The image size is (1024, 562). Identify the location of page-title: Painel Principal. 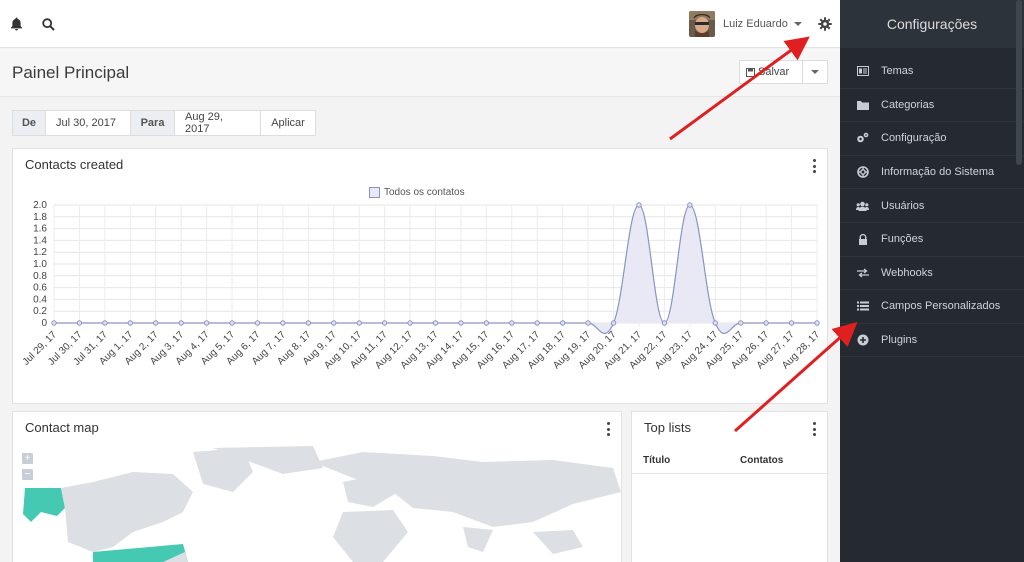
(71, 72).